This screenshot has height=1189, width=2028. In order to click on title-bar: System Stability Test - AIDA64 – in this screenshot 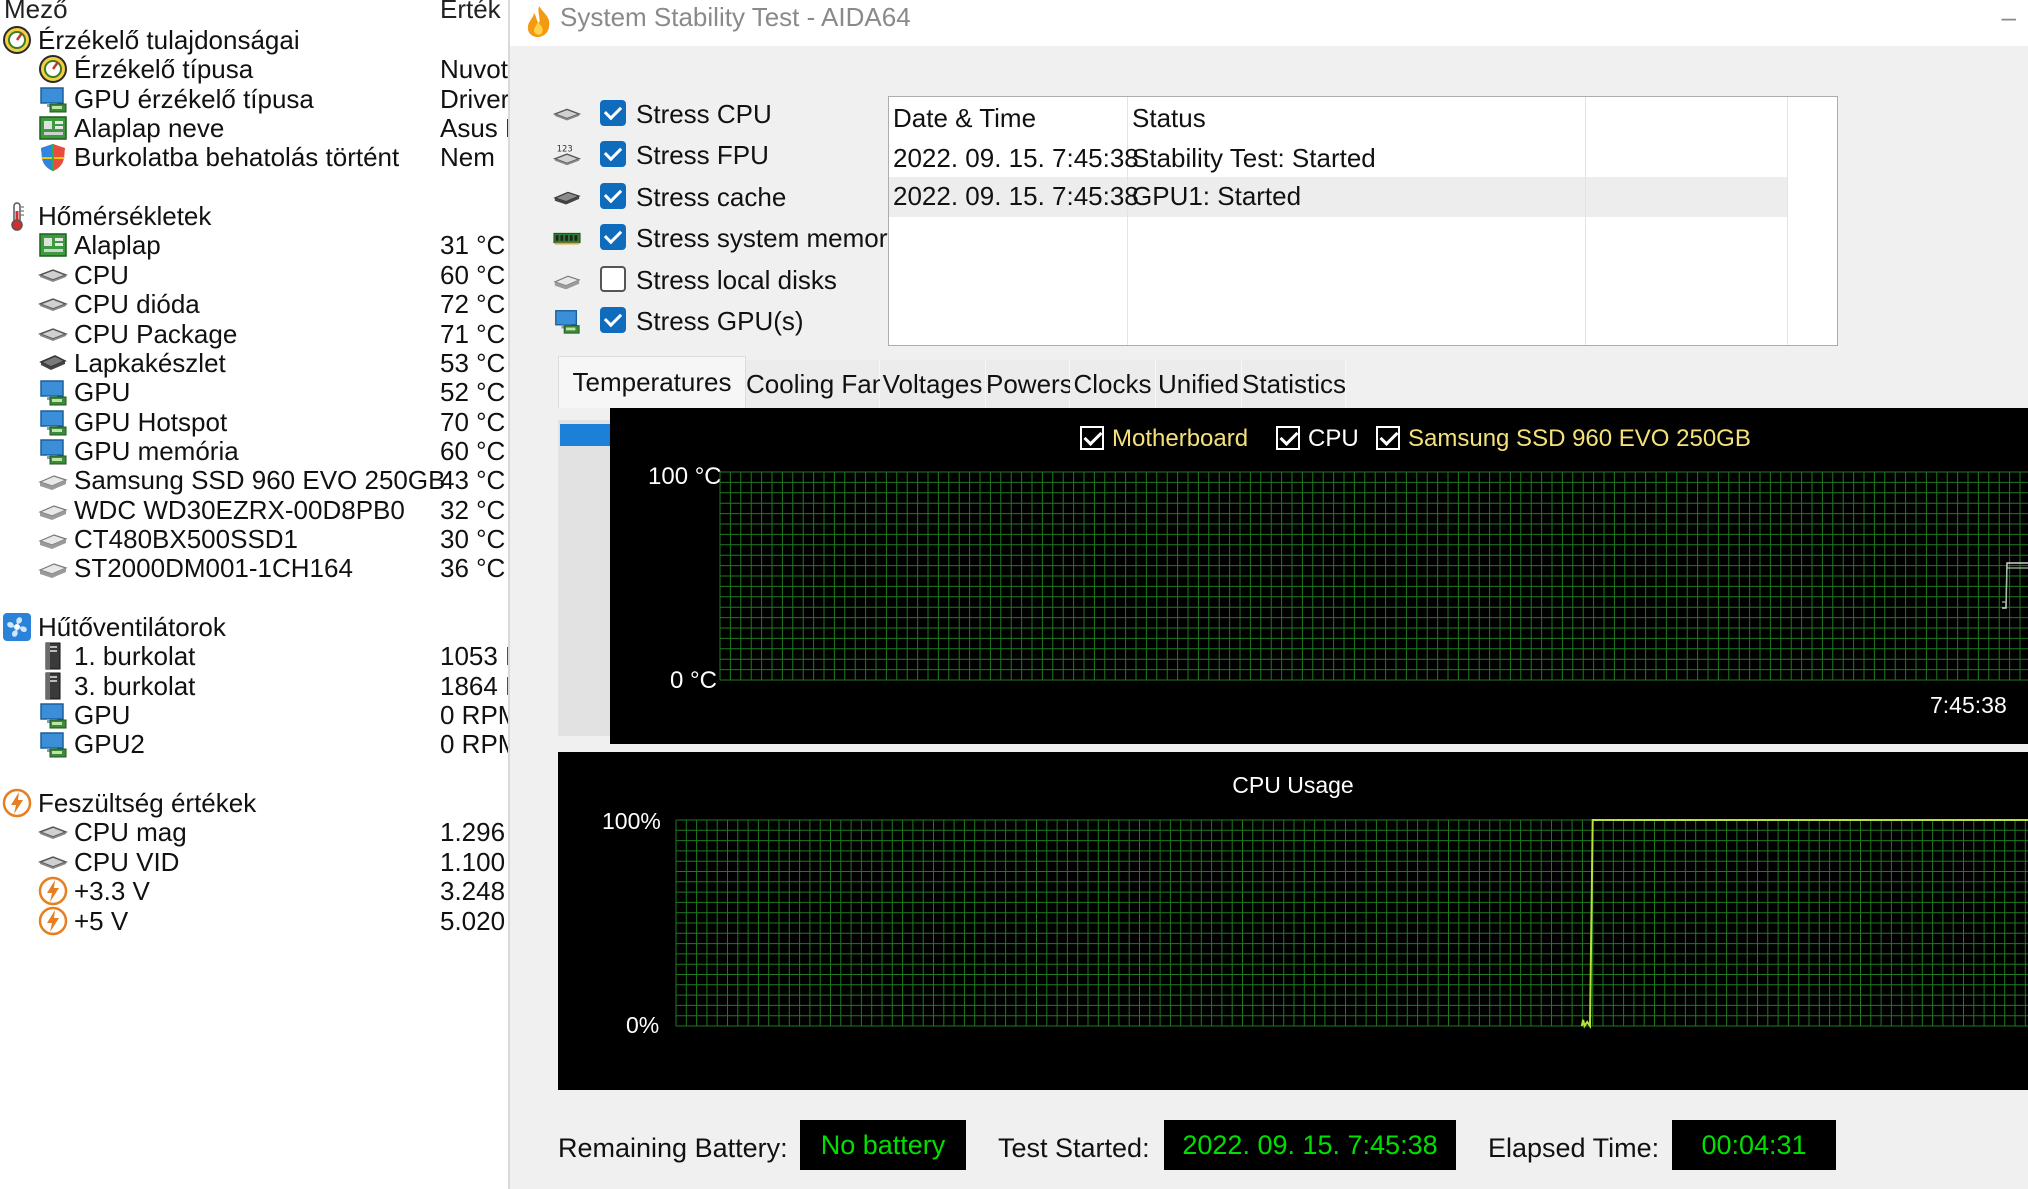, I will do `click(1269, 23)`.